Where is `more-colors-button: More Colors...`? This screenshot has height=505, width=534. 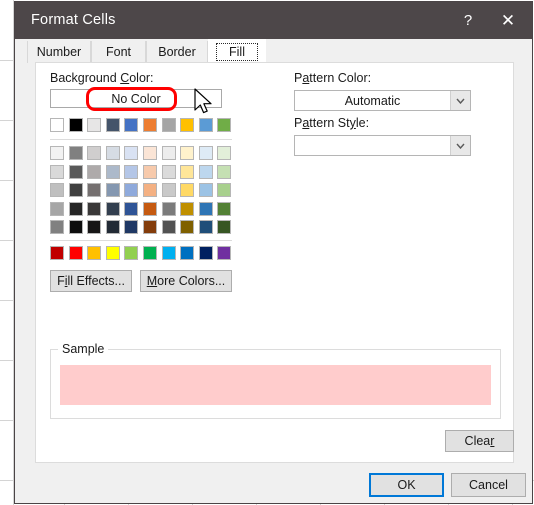
more-colors-button: More Colors... is located at coordinates (186, 281).